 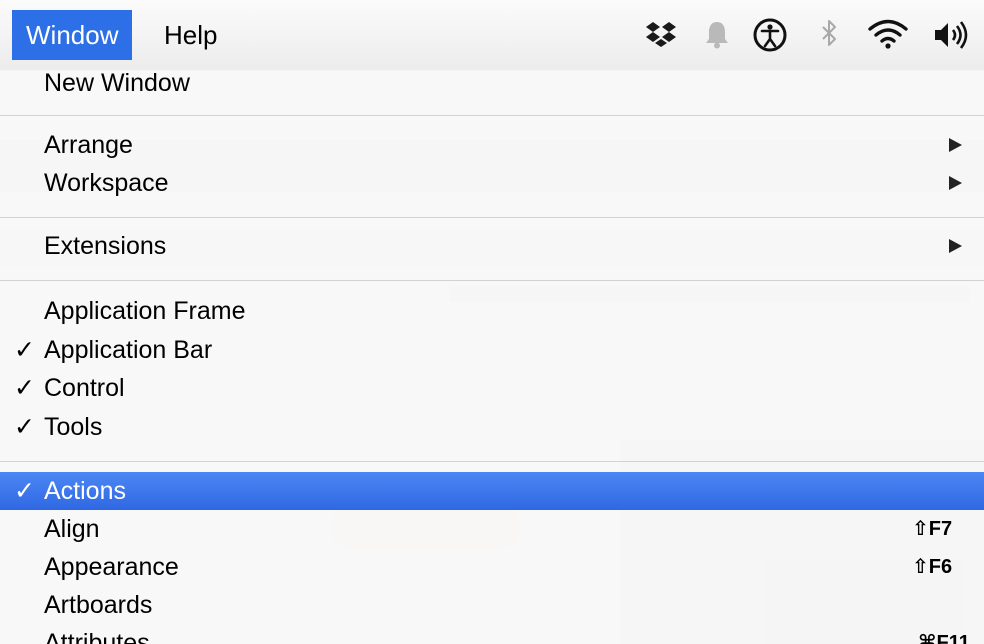 What do you see at coordinates (84, 388) in the screenshot?
I see `menu-item-label: Control` at bounding box center [84, 388].